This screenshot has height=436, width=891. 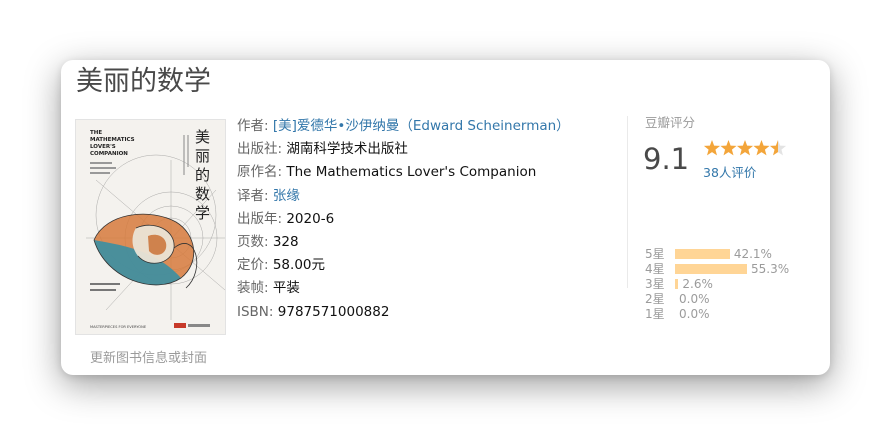 I want to click on info-row: 装帧: 平装, so click(x=417, y=288).